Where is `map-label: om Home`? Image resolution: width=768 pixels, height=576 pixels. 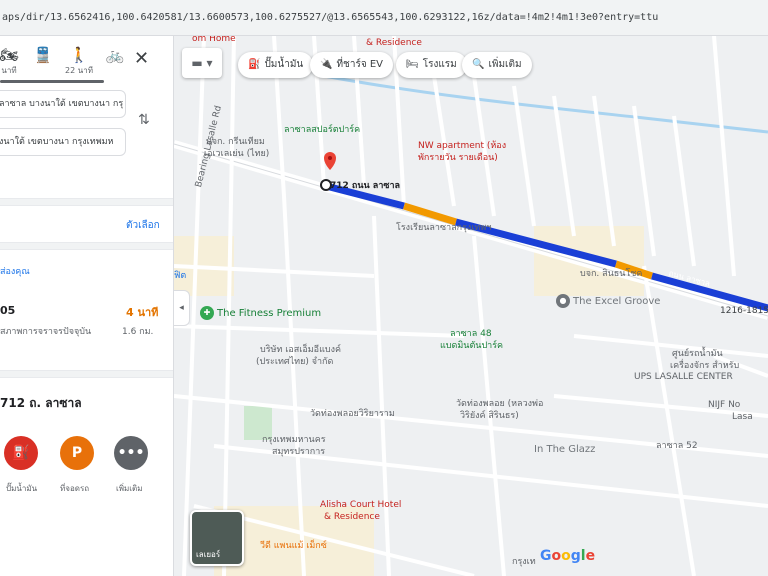 map-label: om Home is located at coordinates (214, 40).